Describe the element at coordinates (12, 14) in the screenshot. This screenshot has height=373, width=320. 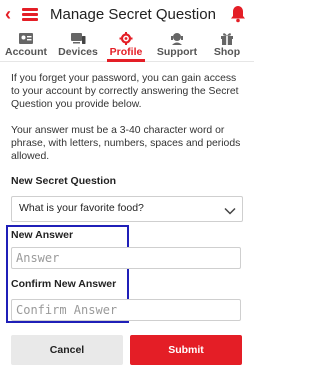
I see `back-icon: ‹` at that location.